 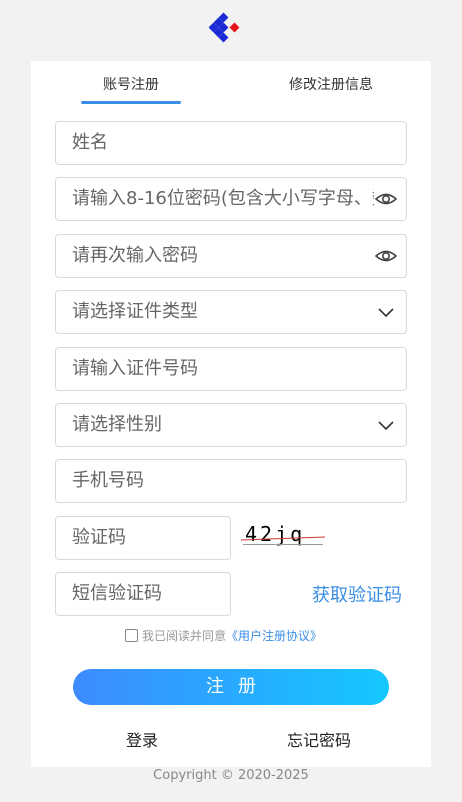 I want to click on logo-icon, so click(x=224, y=27).